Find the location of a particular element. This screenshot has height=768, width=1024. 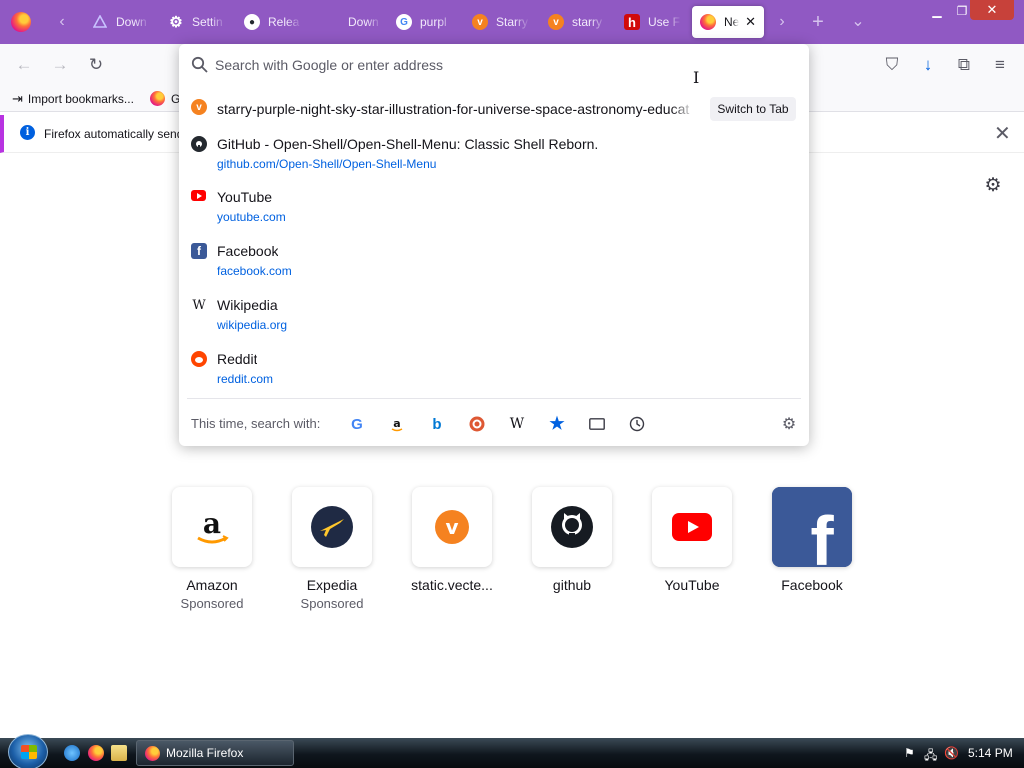

suggestion-url: reddit.com is located at coordinates (245, 379).